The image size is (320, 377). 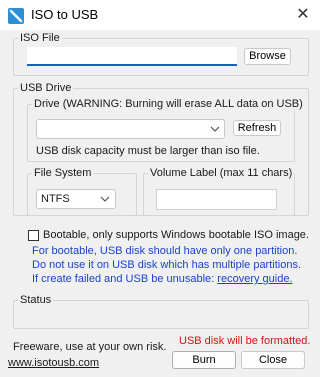 What do you see at coordinates (204, 360) in the screenshot?
I see `burn-button: Burn` at bounding box center [204, 360].